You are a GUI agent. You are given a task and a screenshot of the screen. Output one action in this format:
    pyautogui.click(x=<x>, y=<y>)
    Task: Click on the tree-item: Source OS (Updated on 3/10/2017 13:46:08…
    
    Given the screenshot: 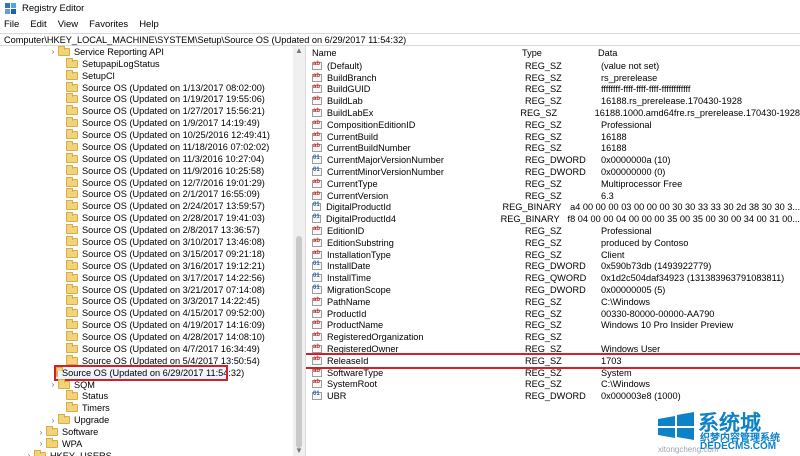 What is the action you would take?
    pyautogui.click(x=160, y=242)
    